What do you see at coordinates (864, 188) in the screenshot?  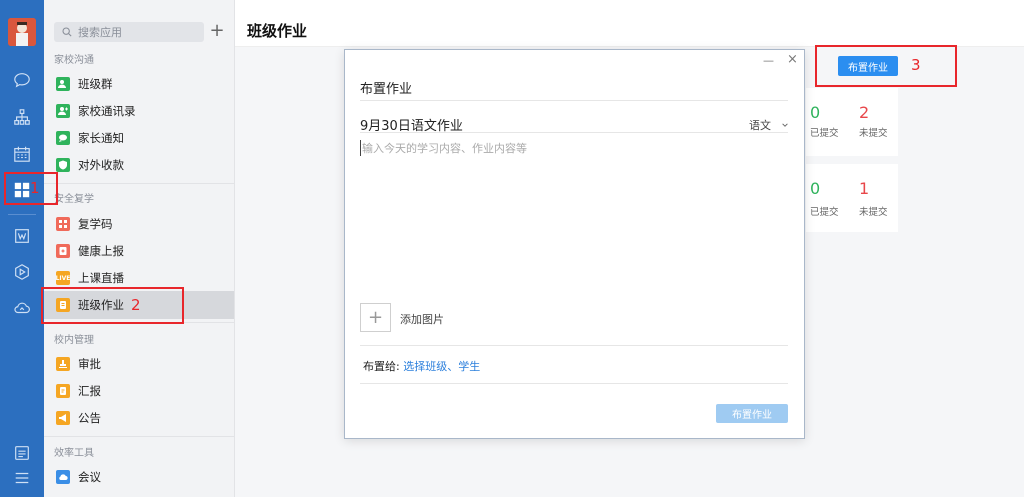 I see `unsubmitted-count: 1` at bounding box center [864, 188].